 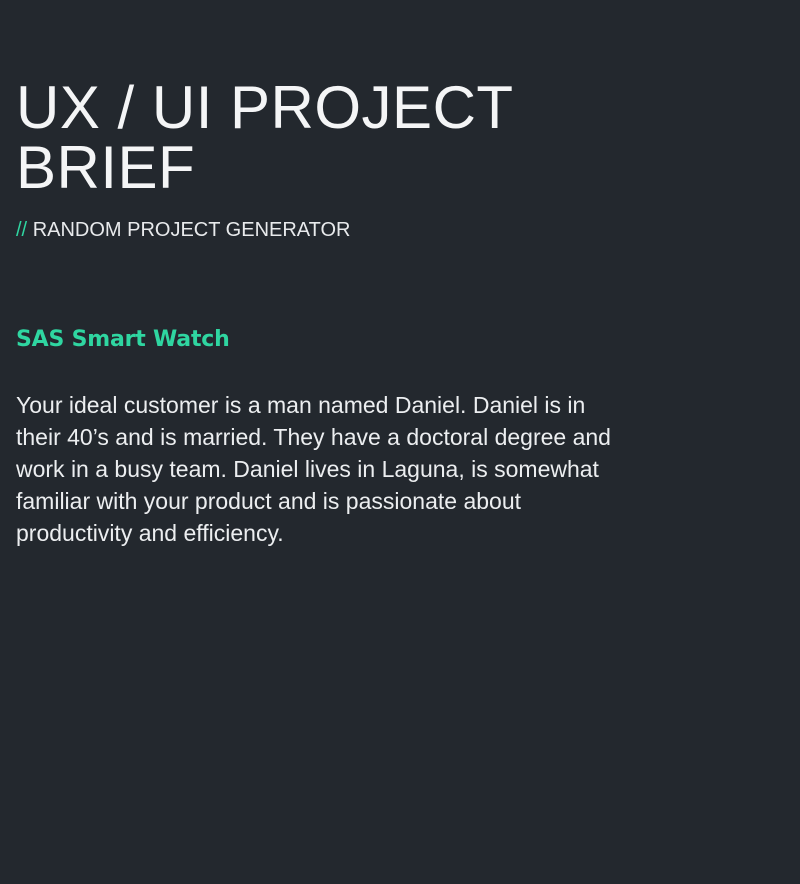 I want to click on page-subtitle: // RANDOM PROJECT GENERATOR, so click(x=326, y=230).